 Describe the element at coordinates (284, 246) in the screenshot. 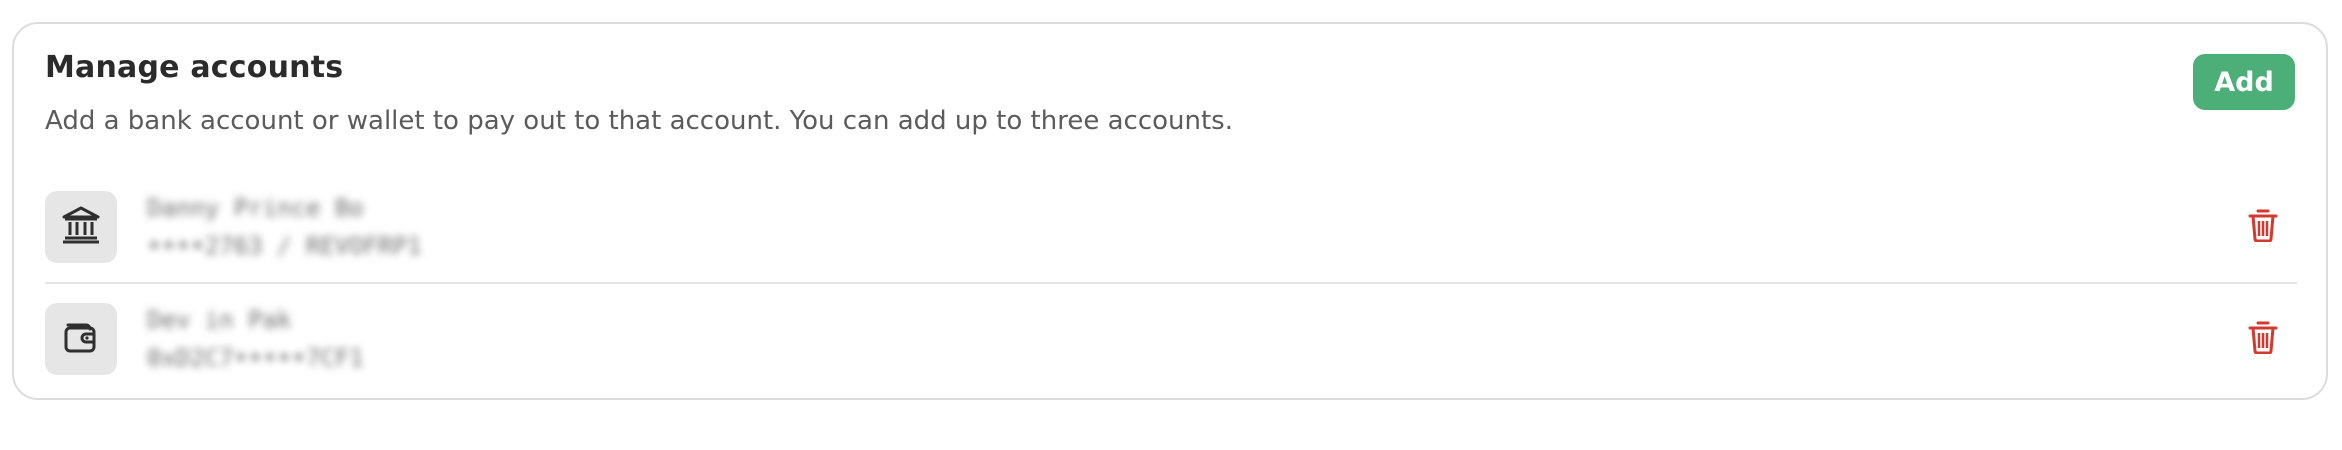

I see `account-detail: ••••2763 / REVOFRP1` at that location.